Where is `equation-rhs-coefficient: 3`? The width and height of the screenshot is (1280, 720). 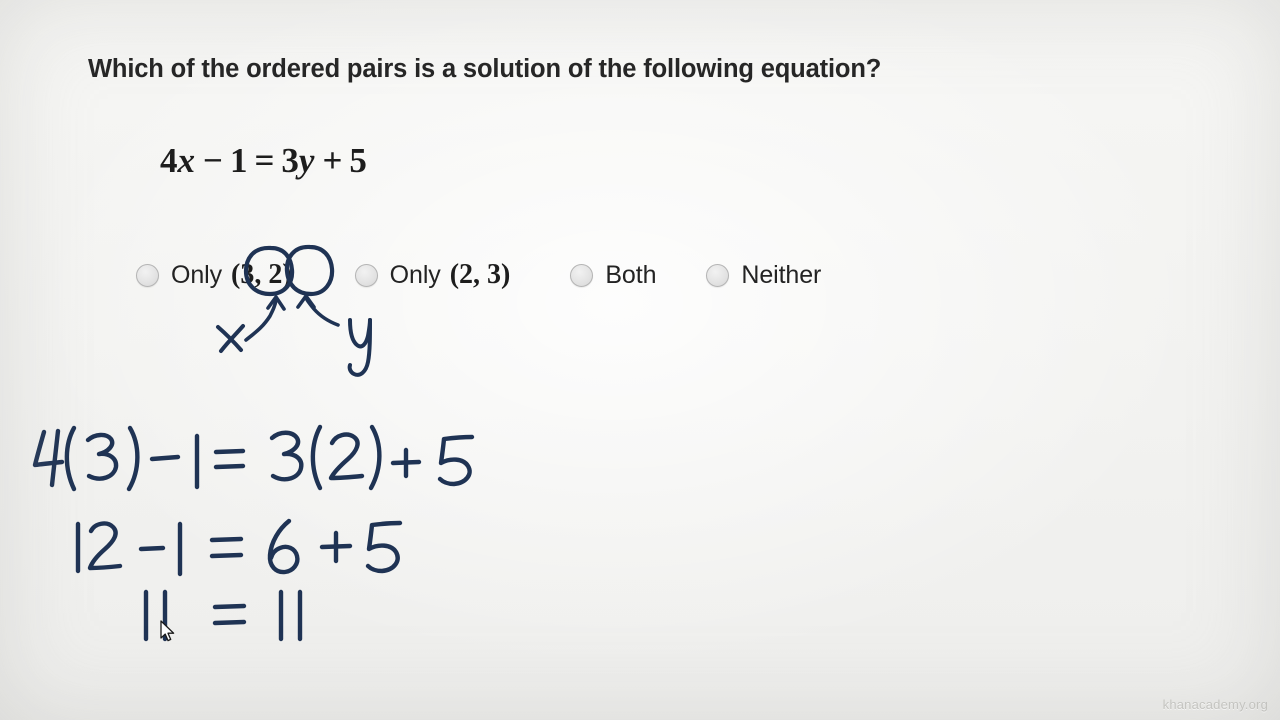 equation-rhs-coefficient: 3 is located at coordinates (290, 160).